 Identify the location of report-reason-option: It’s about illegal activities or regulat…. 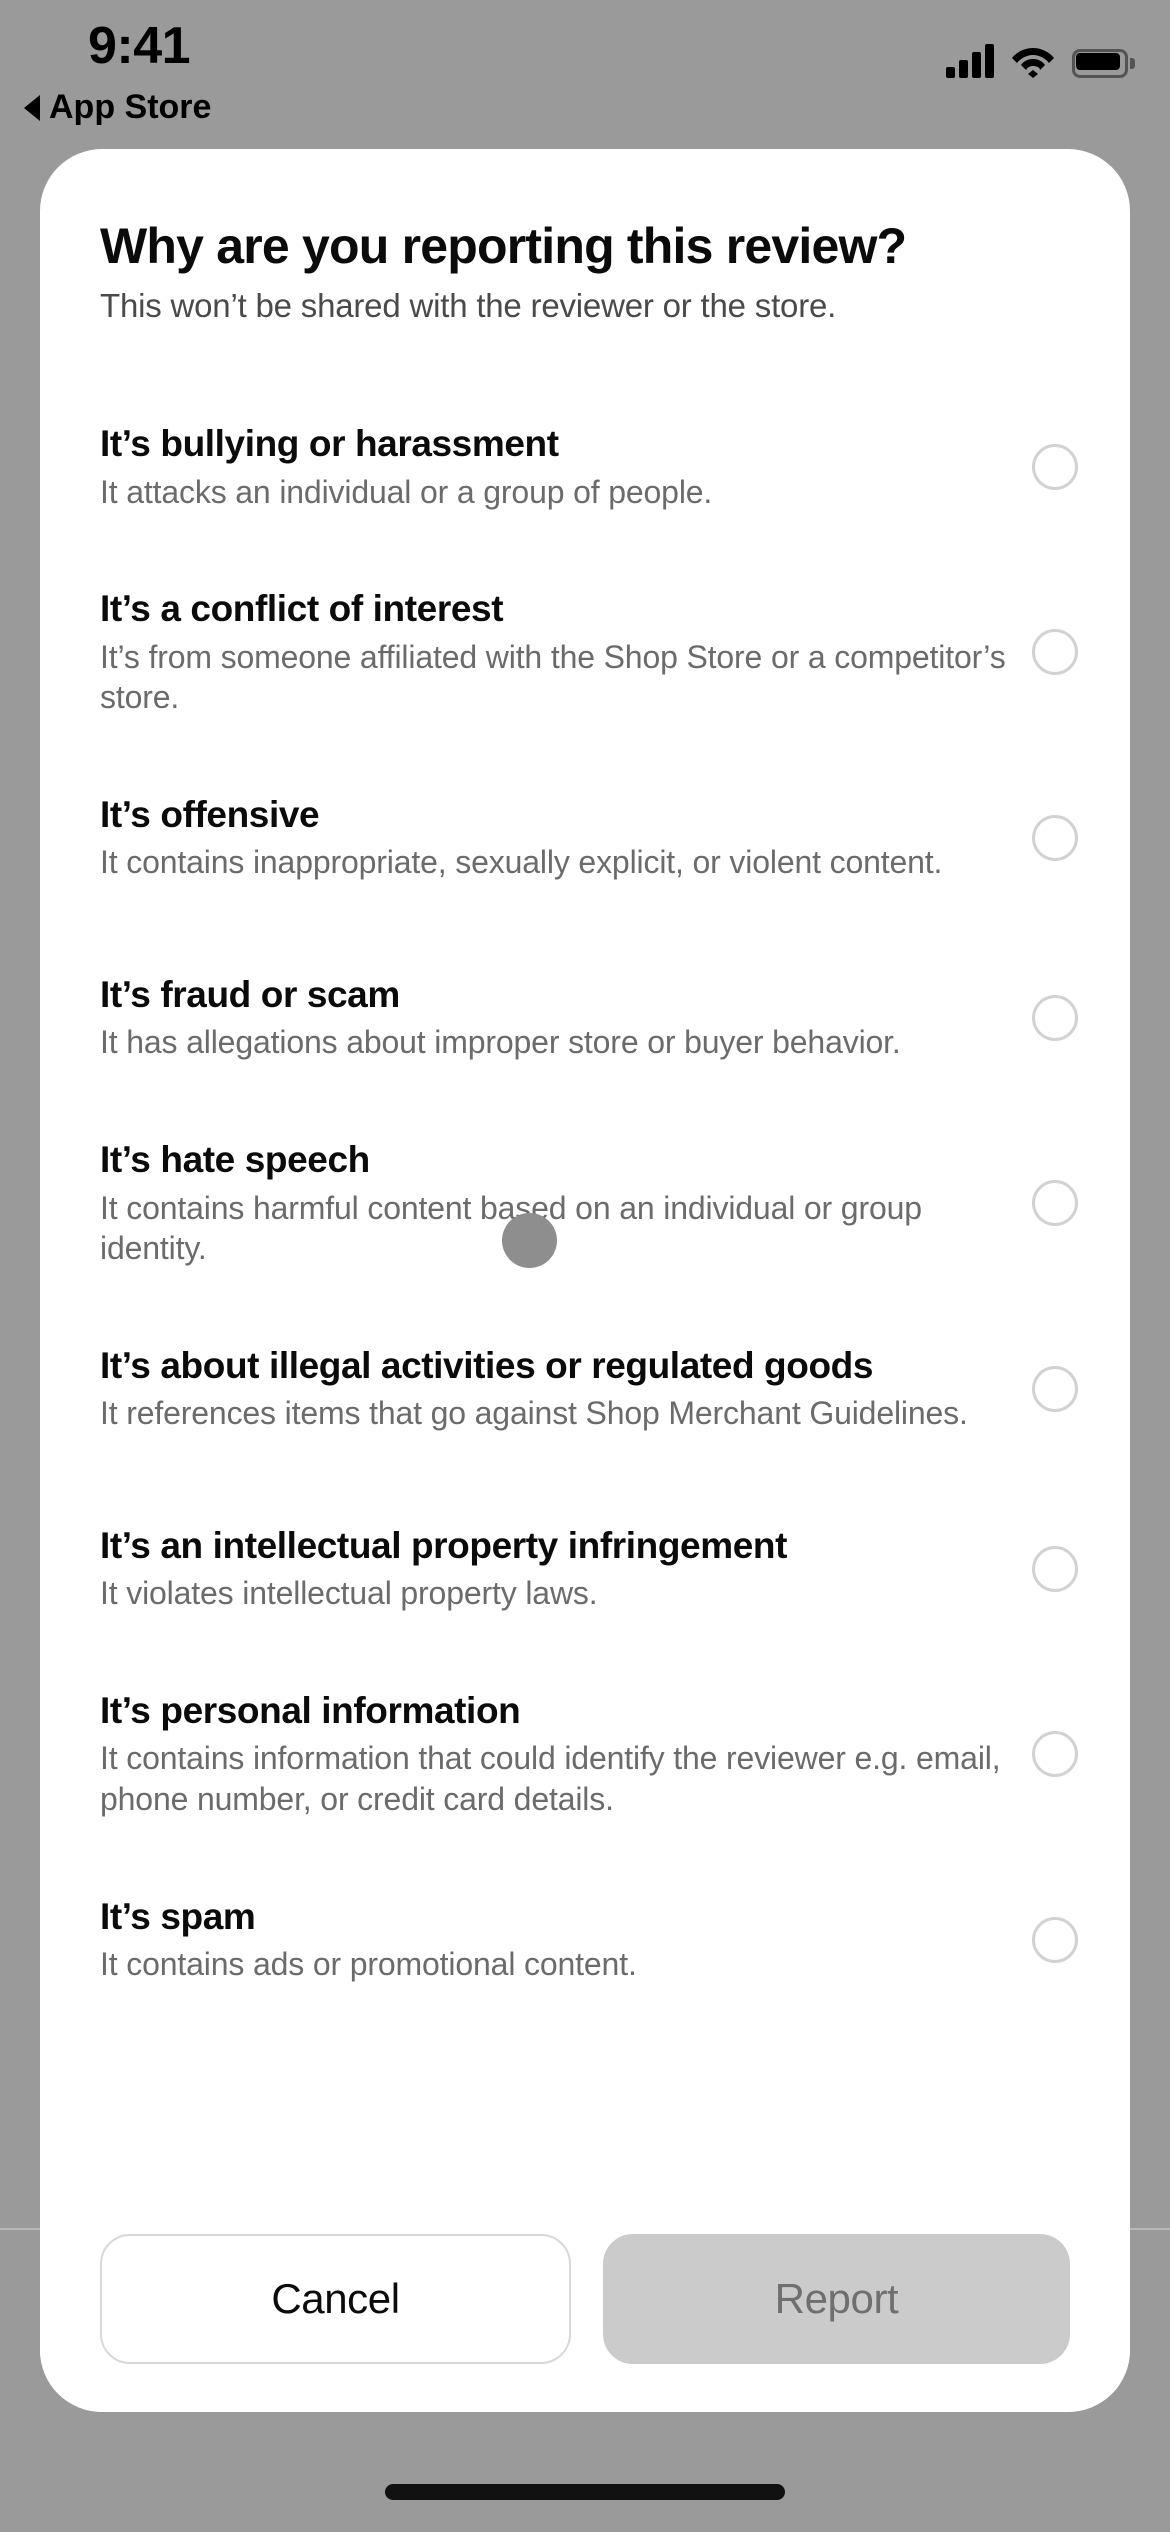
(585, 1389).